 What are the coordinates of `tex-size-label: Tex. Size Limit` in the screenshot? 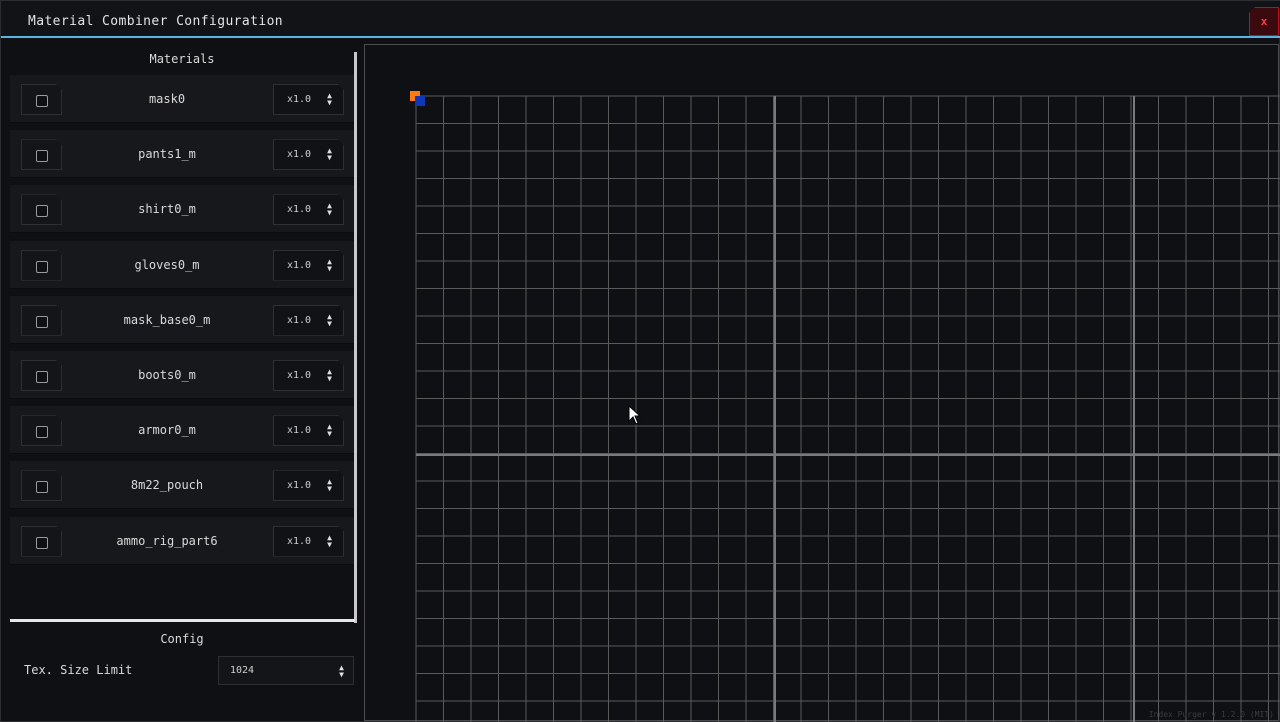 It's located at (78, 670).